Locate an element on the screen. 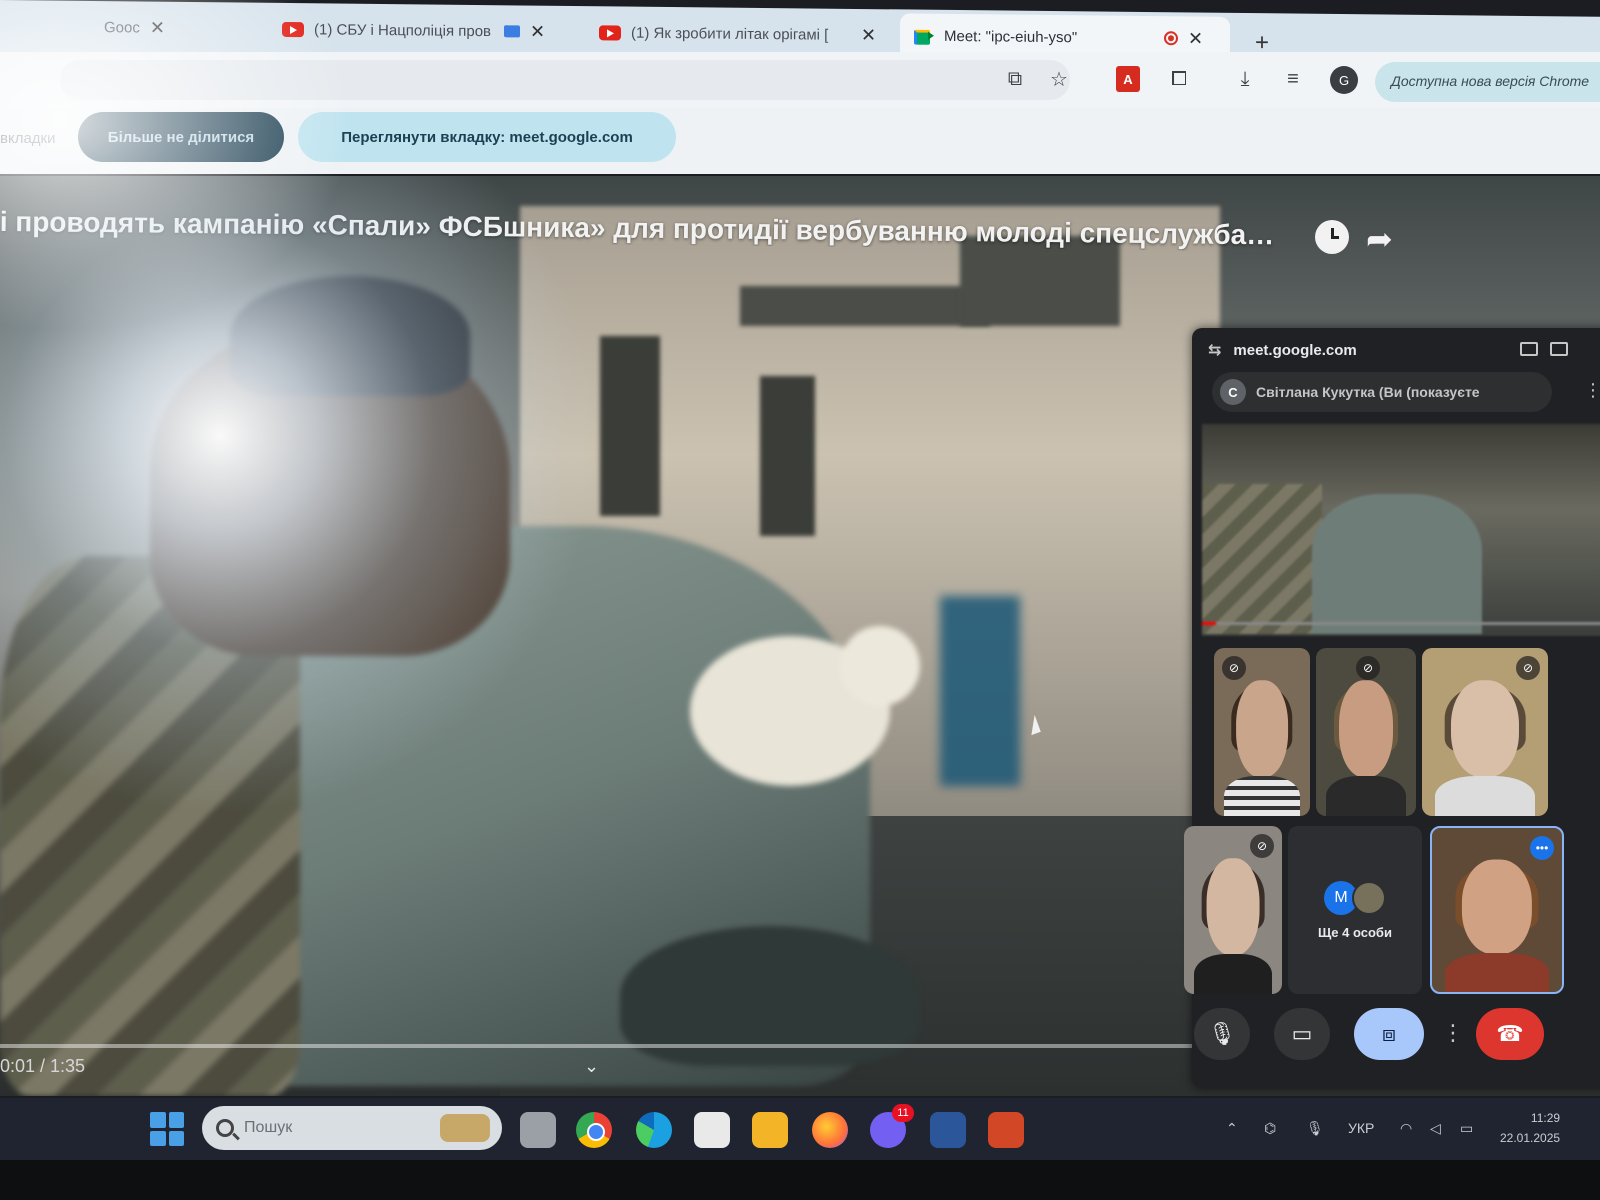  install-app-icon: ⧉ is located at coordinates (1015, 79).